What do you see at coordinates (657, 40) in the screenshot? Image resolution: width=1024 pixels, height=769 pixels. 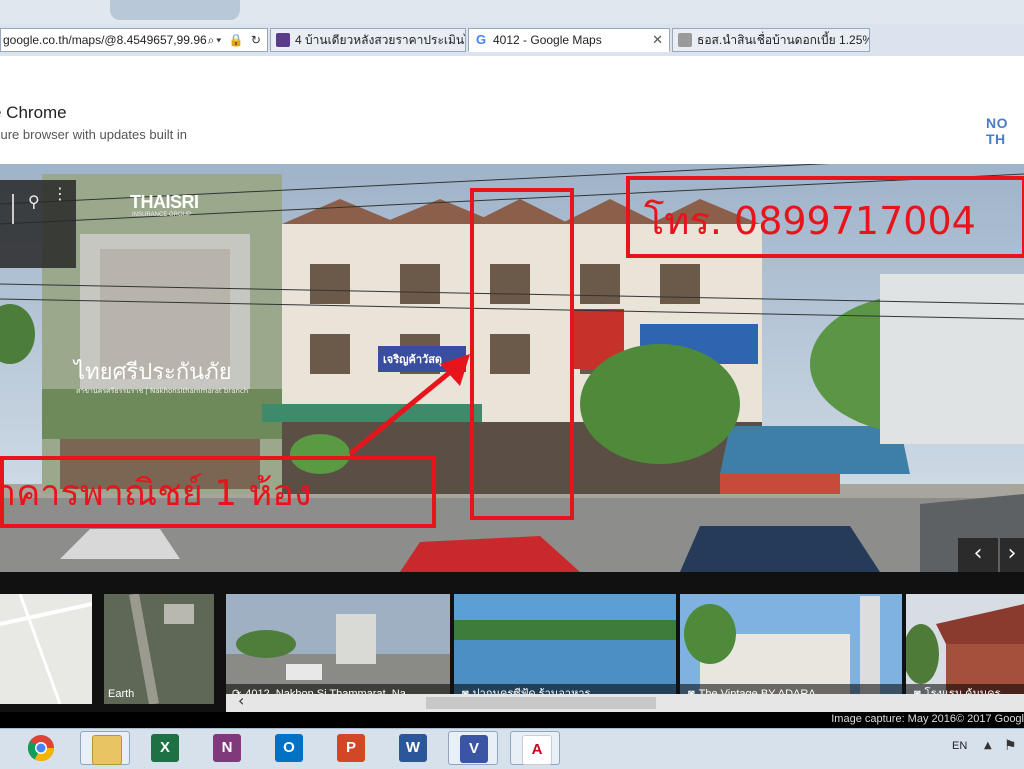 I see `tab-close-icon: ✕` at bounding box center [657, 40].